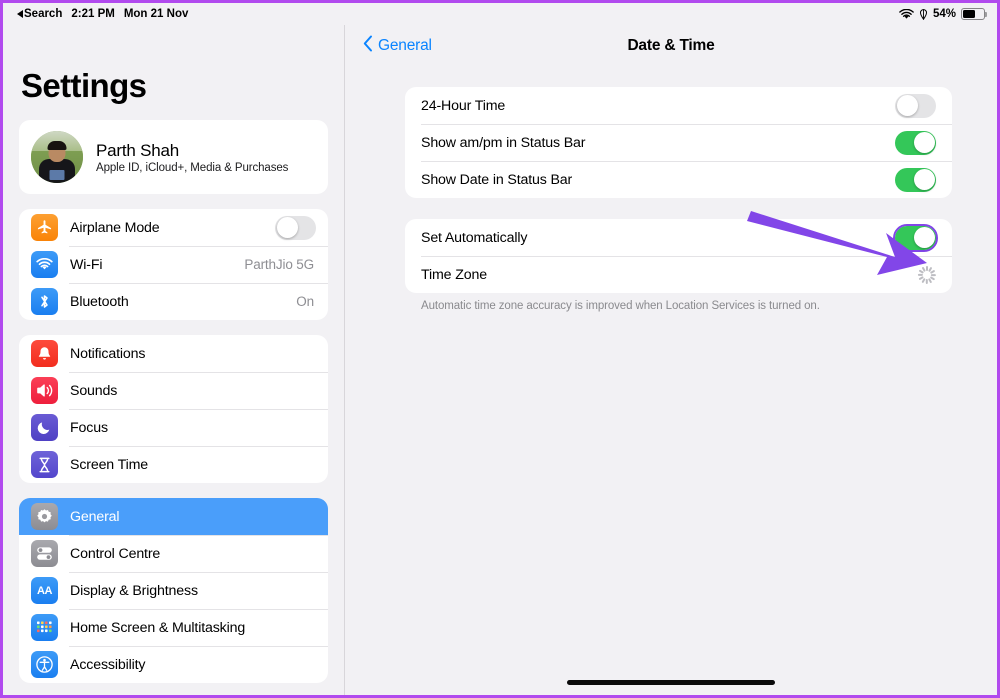 This screenshot has width=1000, height=698. I want to click on location-services-icon, so click(923, 14).